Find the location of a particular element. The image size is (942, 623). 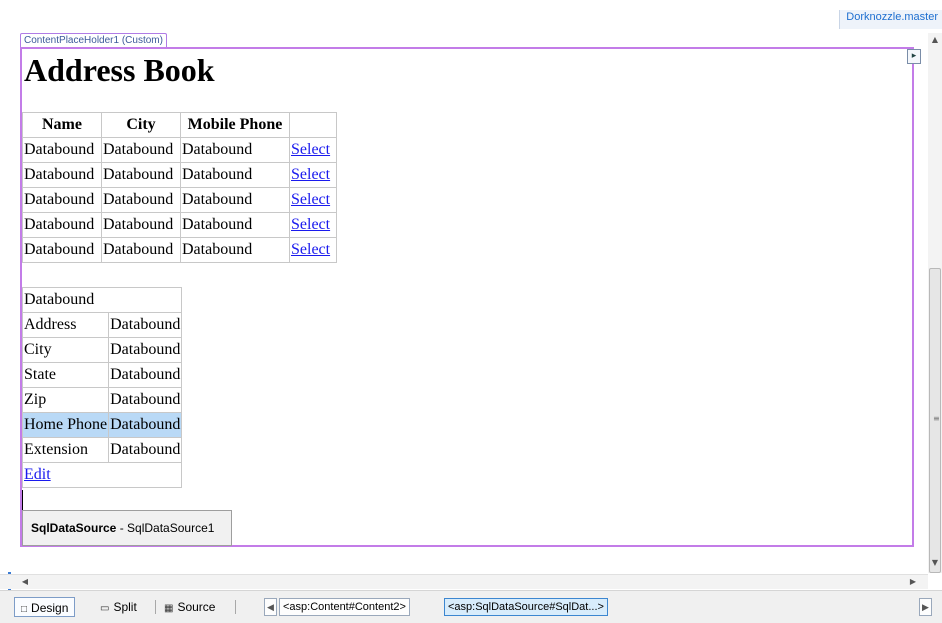

tab-design: □ Design is located at coordinates (45, 607).